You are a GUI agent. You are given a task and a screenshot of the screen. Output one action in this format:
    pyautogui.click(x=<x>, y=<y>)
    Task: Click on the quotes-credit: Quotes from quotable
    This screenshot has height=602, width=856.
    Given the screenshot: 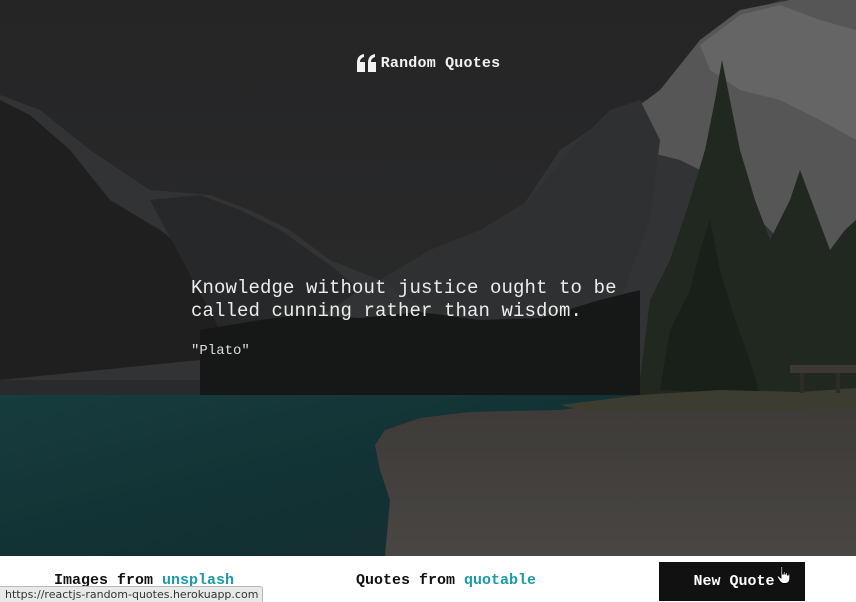 What is the action you would take?
    pyautogui.click(x=446, y=580)
    